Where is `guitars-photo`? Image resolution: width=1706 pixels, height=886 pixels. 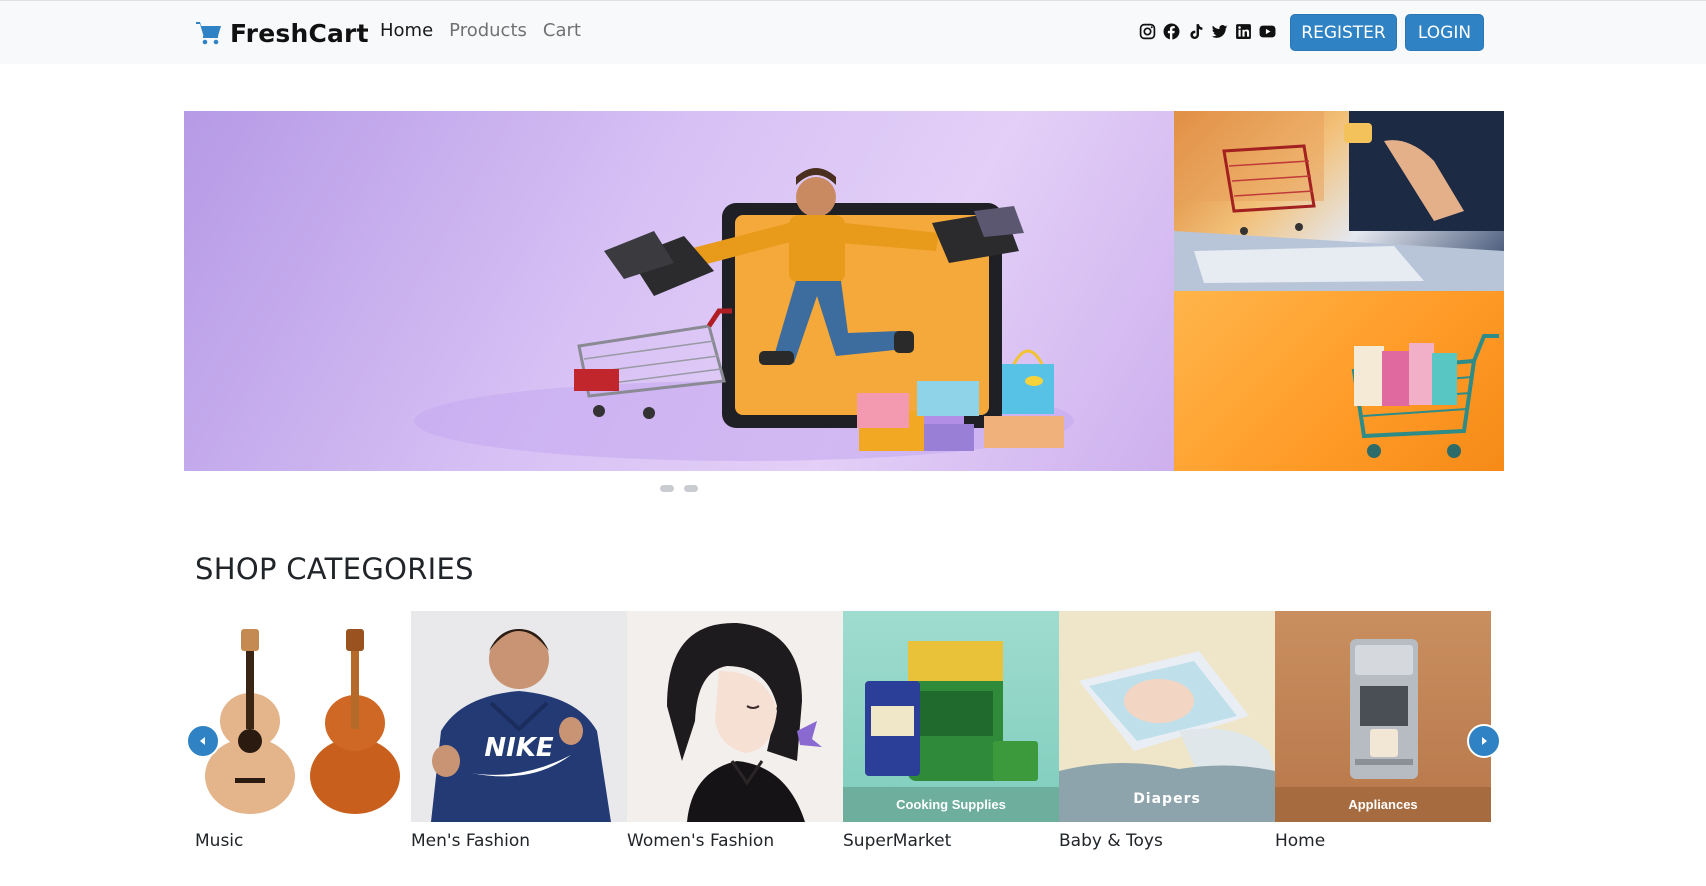
guitars-photo is located at coordinates (302, 721).